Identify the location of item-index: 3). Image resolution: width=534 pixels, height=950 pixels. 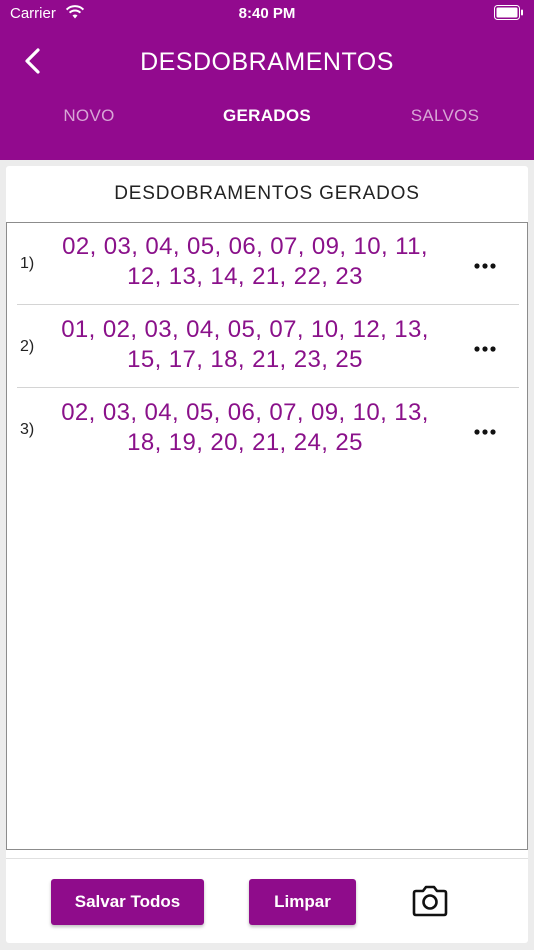
(27, 429).